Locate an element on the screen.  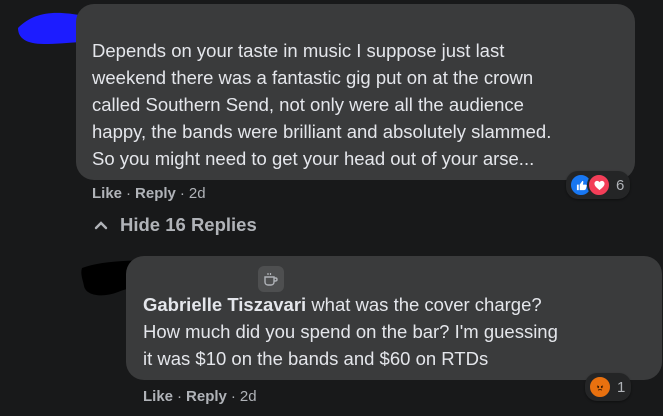
reply-reactions: 1 is located at coordinates (608, 387).